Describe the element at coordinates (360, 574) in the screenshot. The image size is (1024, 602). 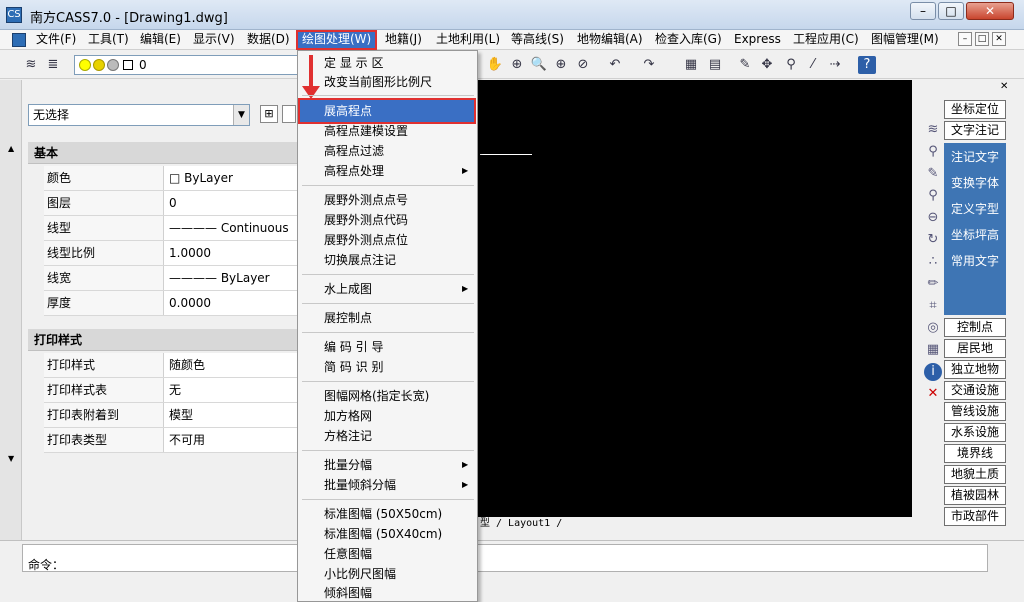
I see `menu-item-small-scale-sheet: 小比例尺图幅` at that location.